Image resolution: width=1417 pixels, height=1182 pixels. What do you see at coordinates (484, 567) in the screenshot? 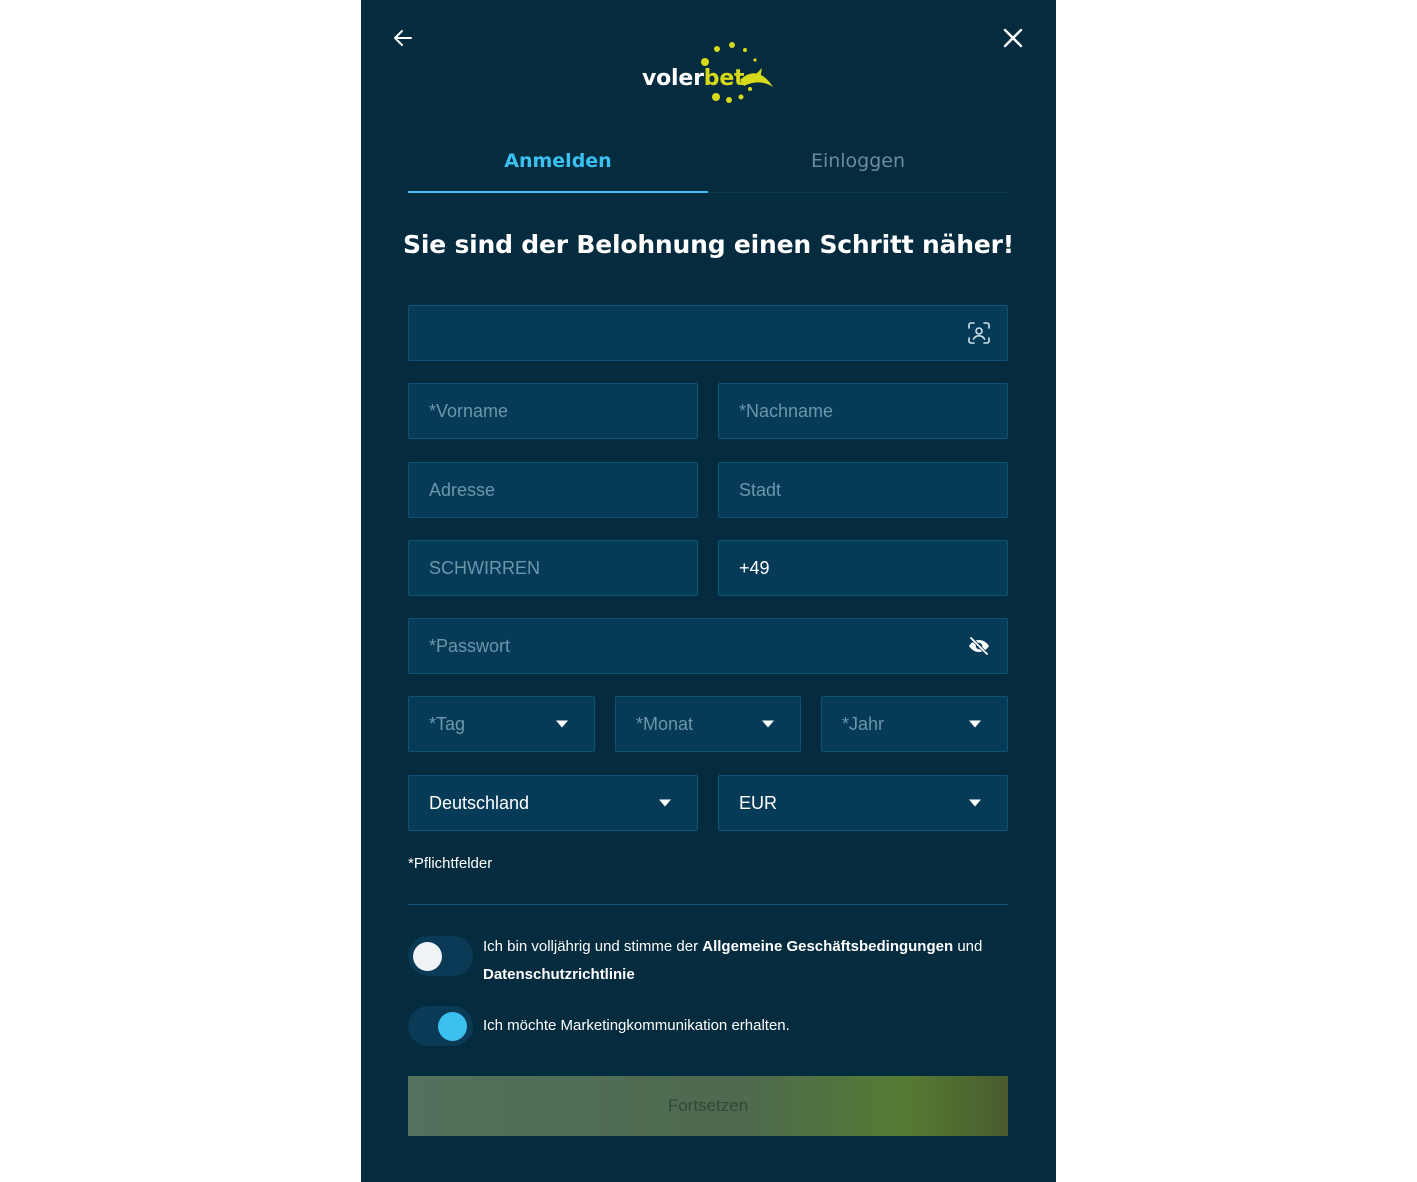
I see `promo-code-placeholder: SCHWIRREN` at bounding box center [484, 567].